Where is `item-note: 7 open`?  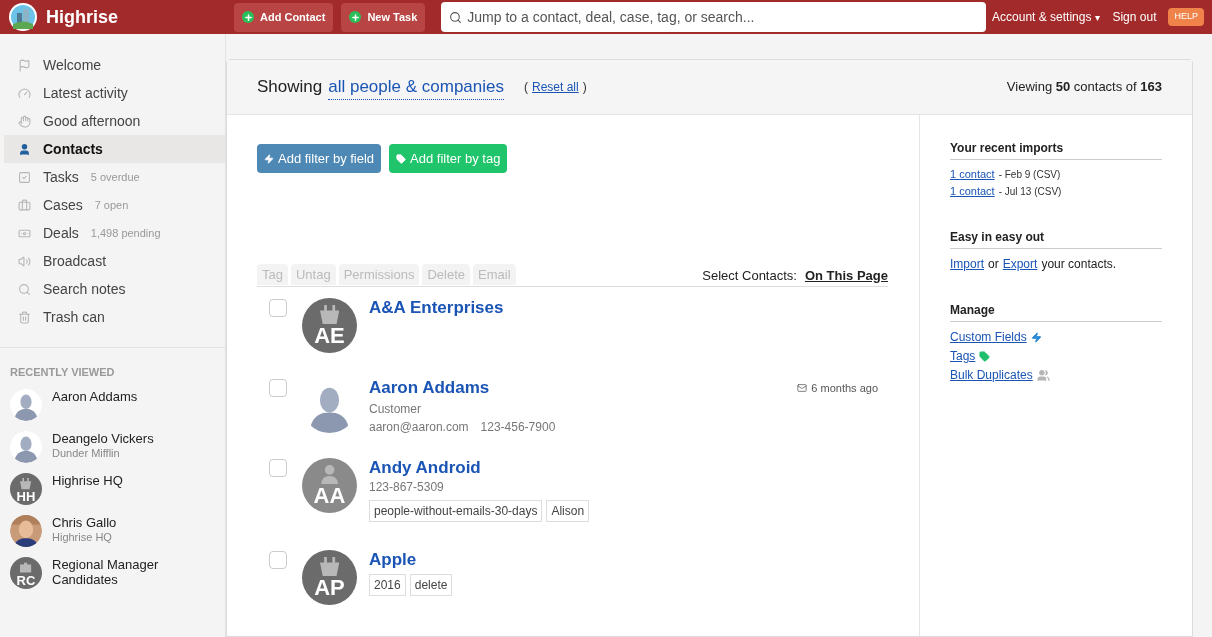
item-note: 7 open is located at coordinates (111, 205).